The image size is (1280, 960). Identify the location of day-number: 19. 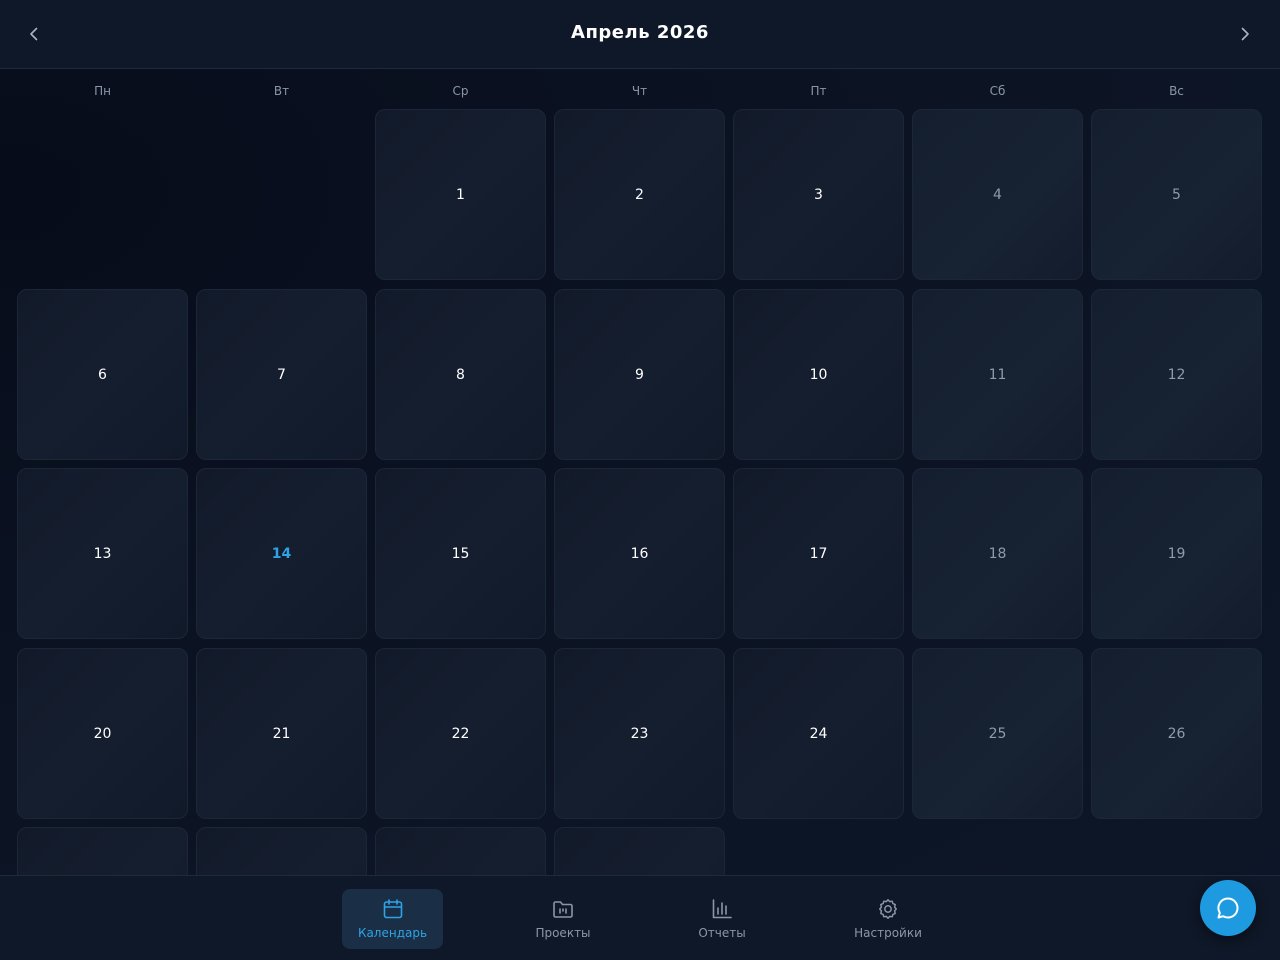
(1176, 553).